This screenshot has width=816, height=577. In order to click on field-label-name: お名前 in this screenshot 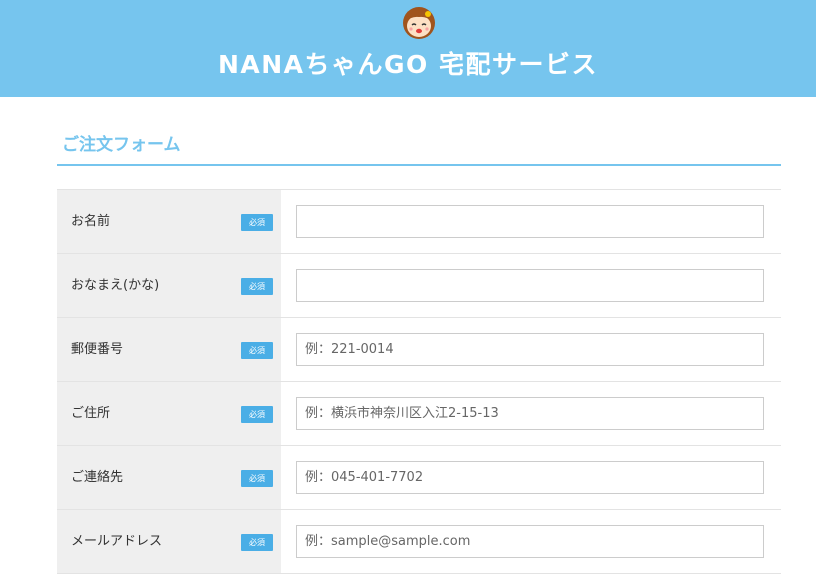, I will do `click(91, 221)`.